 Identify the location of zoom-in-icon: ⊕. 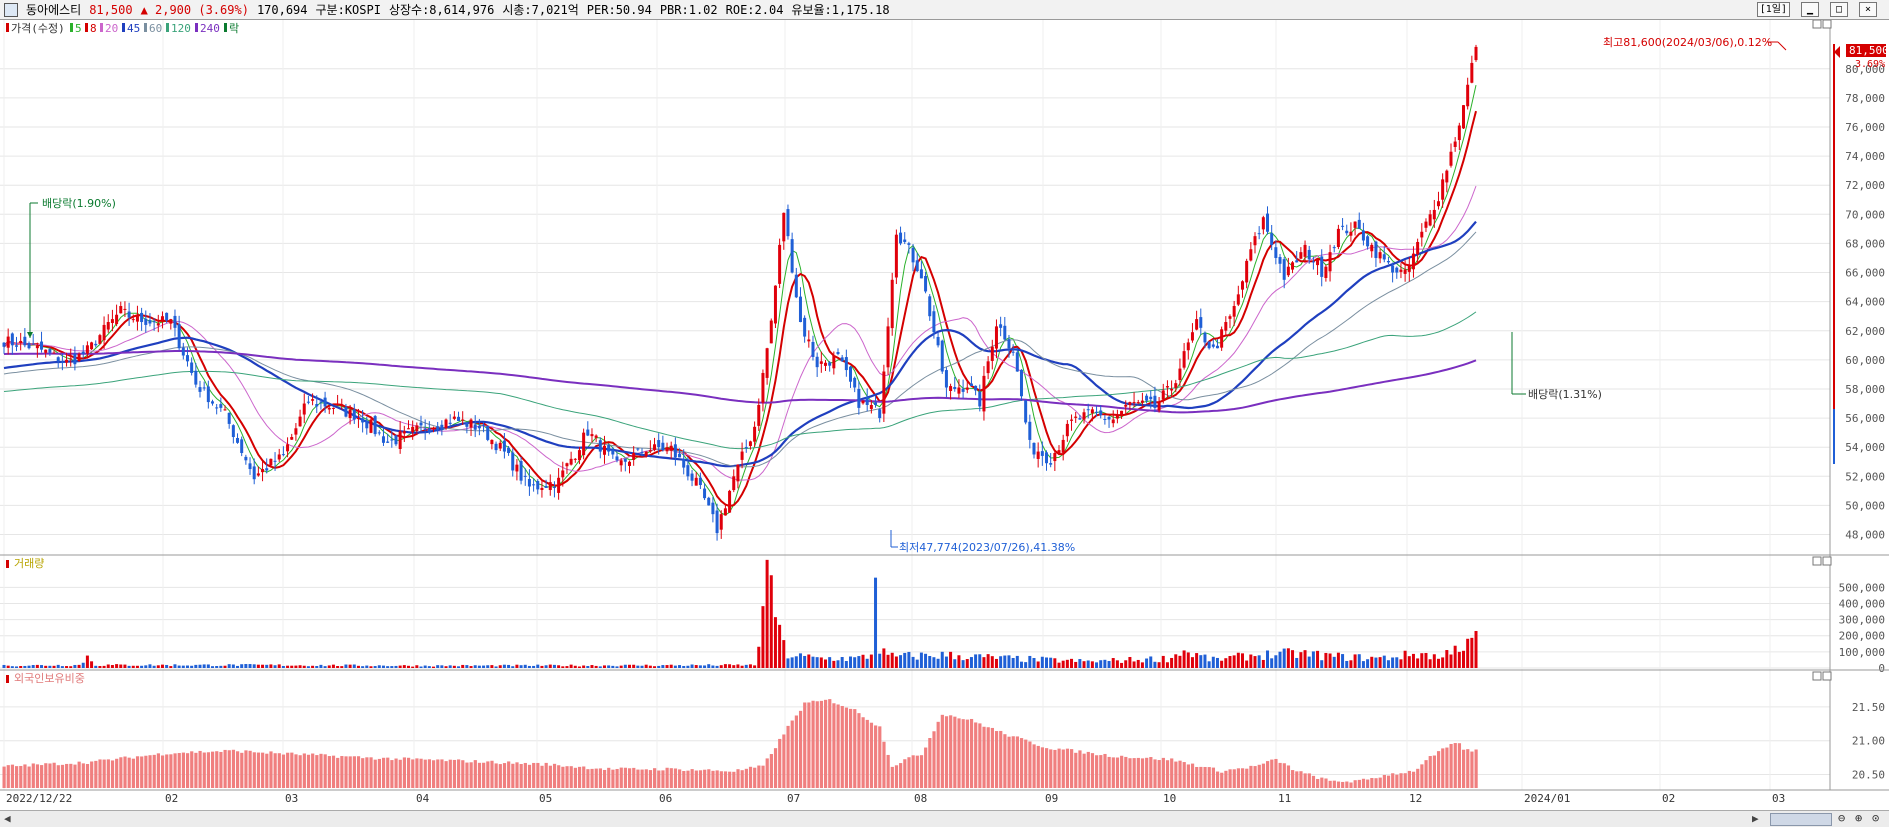
(1858, 818).